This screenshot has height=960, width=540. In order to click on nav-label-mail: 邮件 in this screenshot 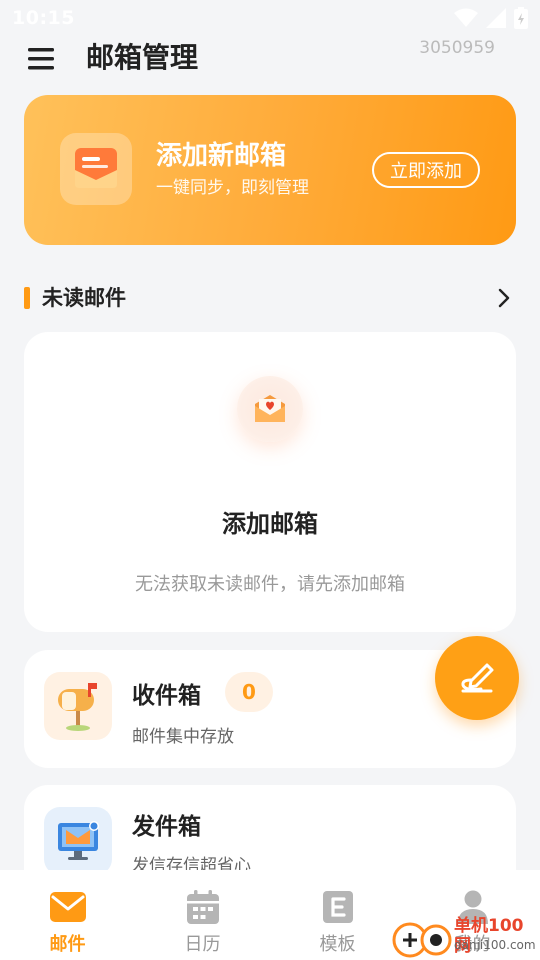, I will do `click(67, 944)`.